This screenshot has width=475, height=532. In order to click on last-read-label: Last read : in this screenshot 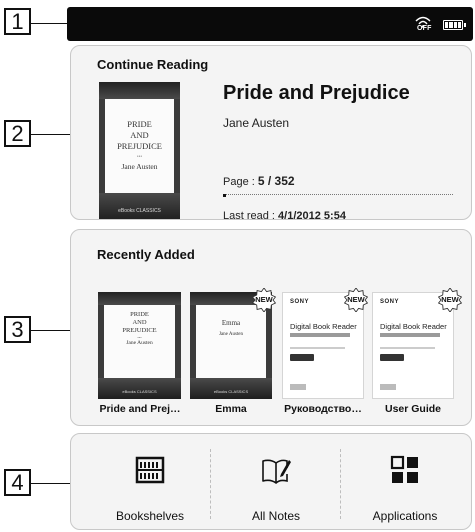, I will do `click(251, 215)`.